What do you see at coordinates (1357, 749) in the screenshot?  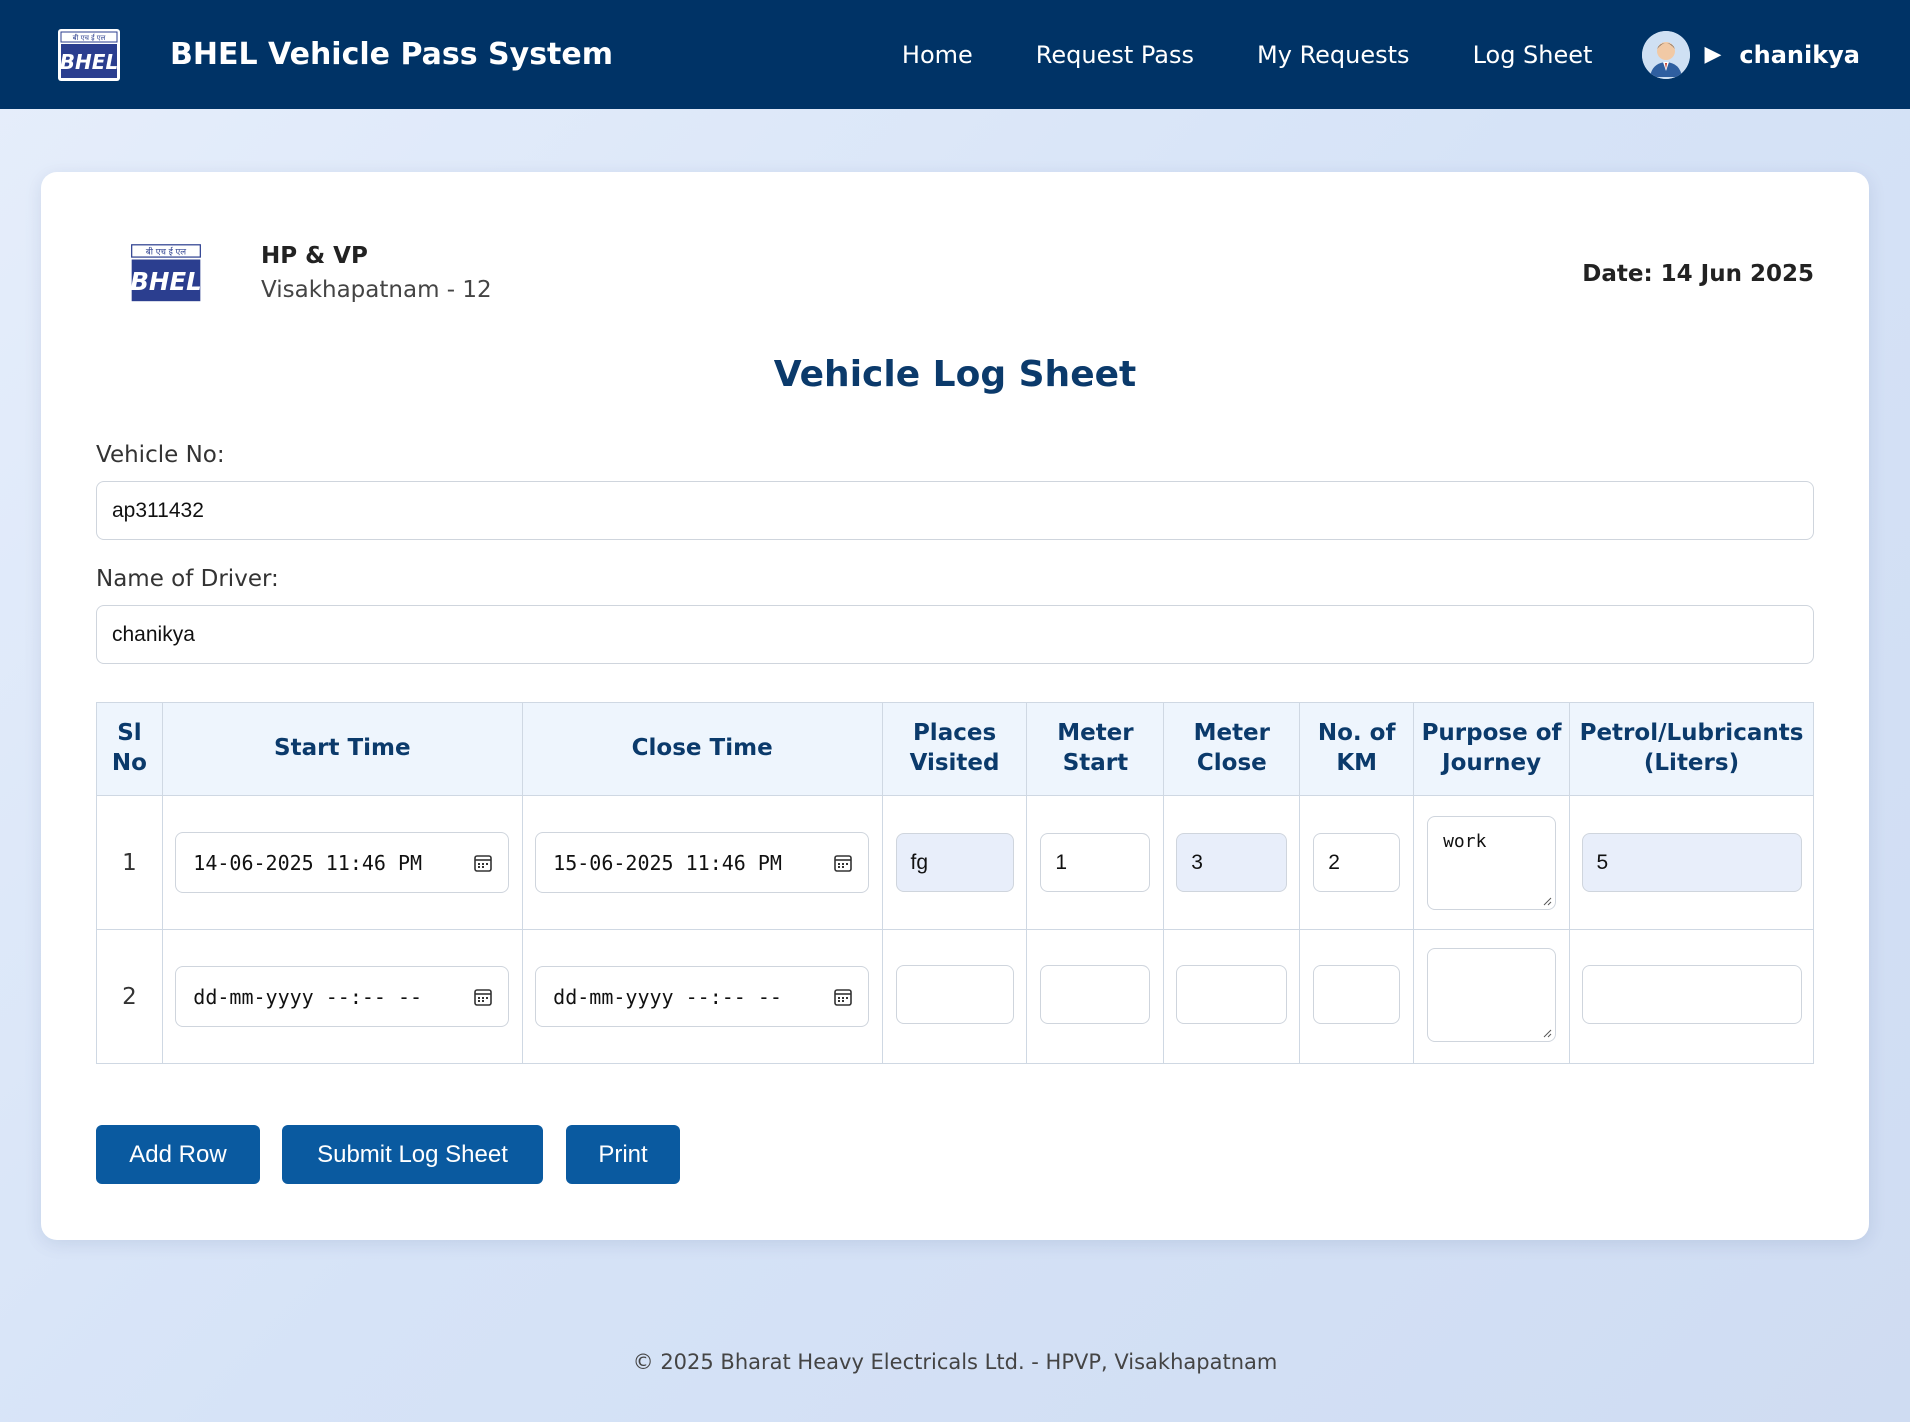 I see `header-km: No. of KM` at bounding box center [1357, 749].